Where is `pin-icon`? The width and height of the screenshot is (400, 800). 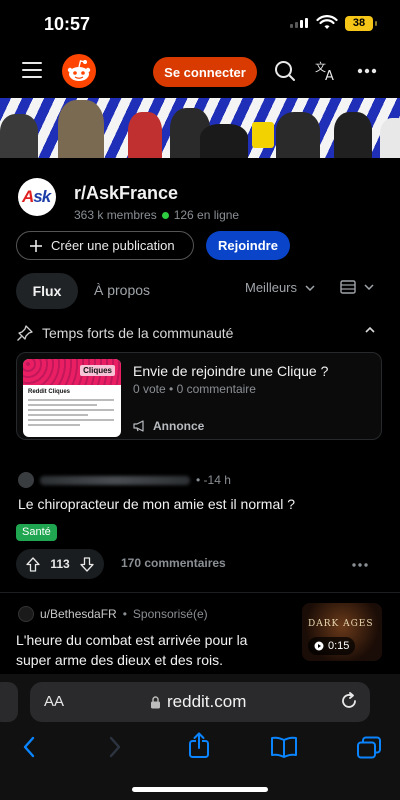 pin-icon is located at coordinates (25, 333).